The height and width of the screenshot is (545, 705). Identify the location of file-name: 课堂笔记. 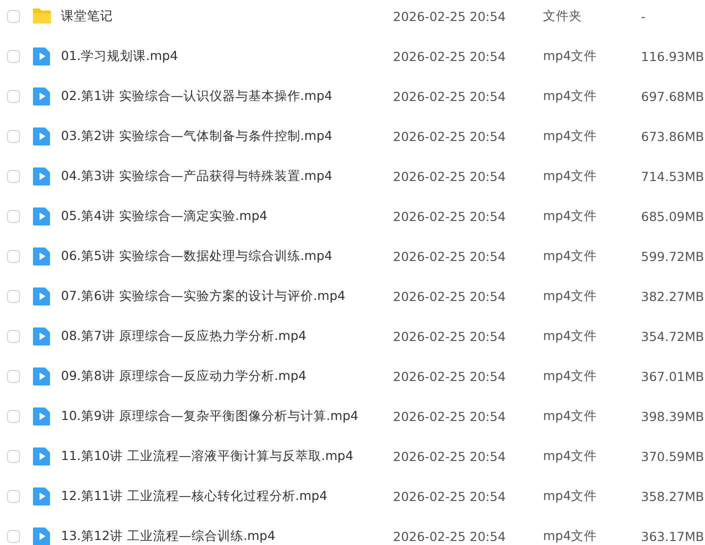
(227, 16).